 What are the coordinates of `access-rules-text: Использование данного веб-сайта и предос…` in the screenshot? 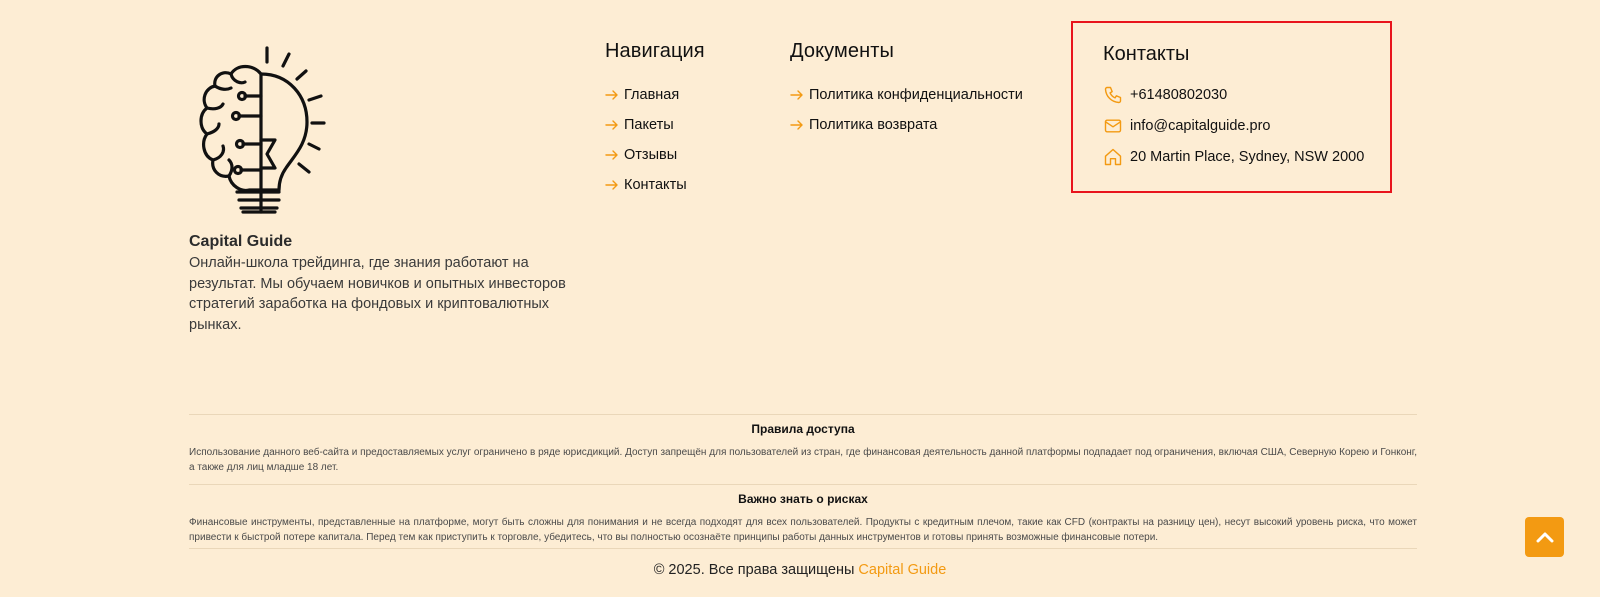 It's located at (803, 460).